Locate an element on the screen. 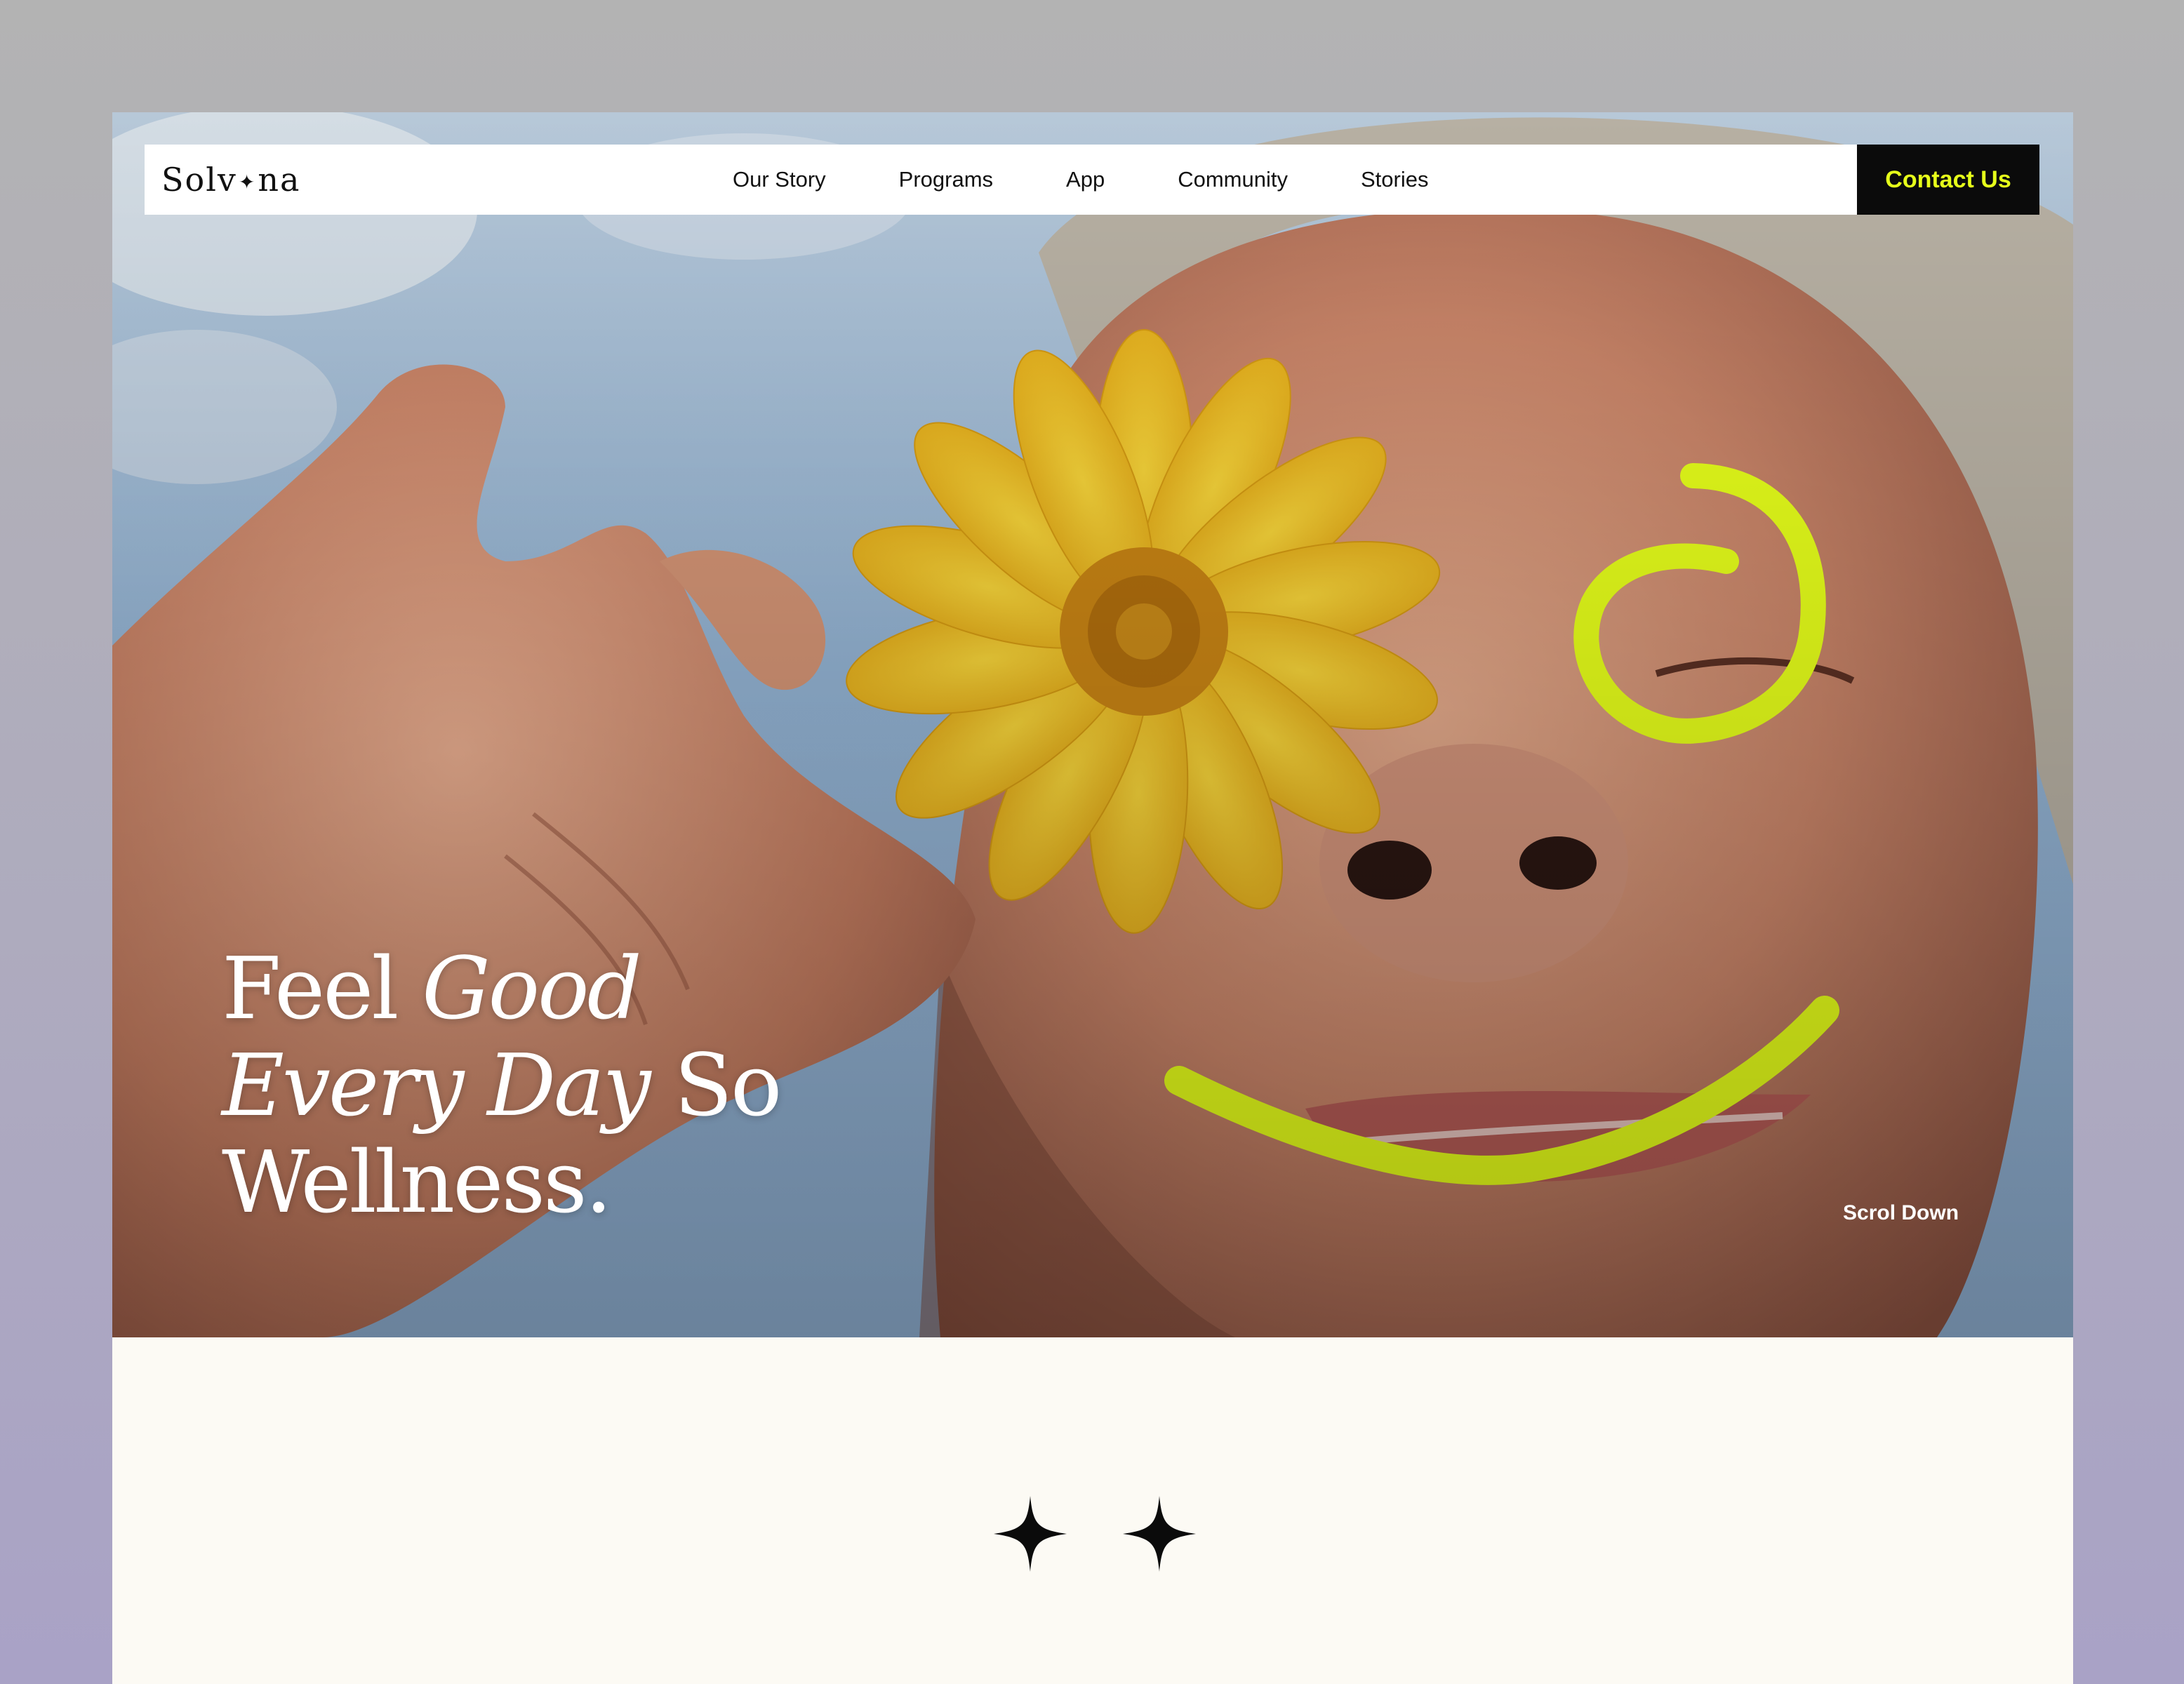  logo-text-right: na is located at coordinates (279, 180).